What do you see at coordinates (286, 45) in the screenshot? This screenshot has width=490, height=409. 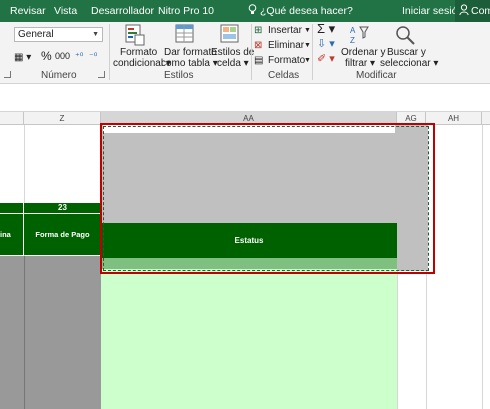 I see `delete-label: Eliminar` at bounding box center [286, 45].